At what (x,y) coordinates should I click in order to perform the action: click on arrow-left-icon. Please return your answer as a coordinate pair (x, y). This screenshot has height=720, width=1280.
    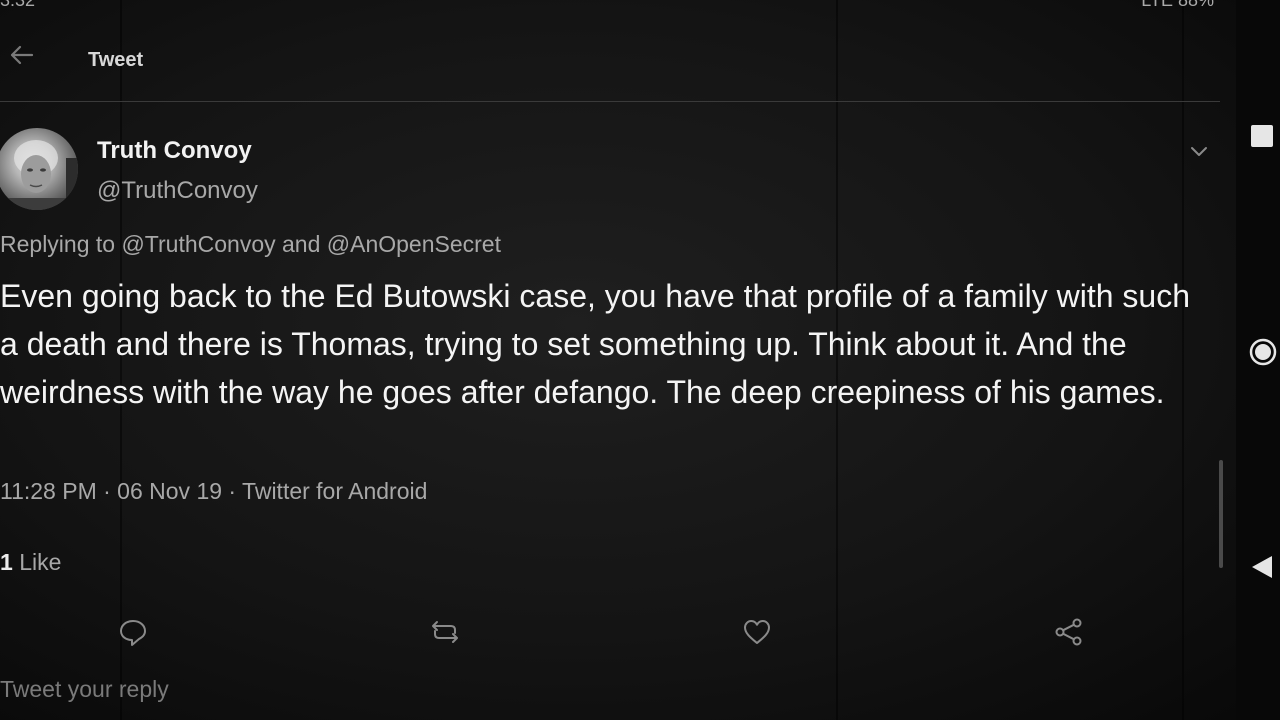
    Looking at the image, I should click on (21, 55).